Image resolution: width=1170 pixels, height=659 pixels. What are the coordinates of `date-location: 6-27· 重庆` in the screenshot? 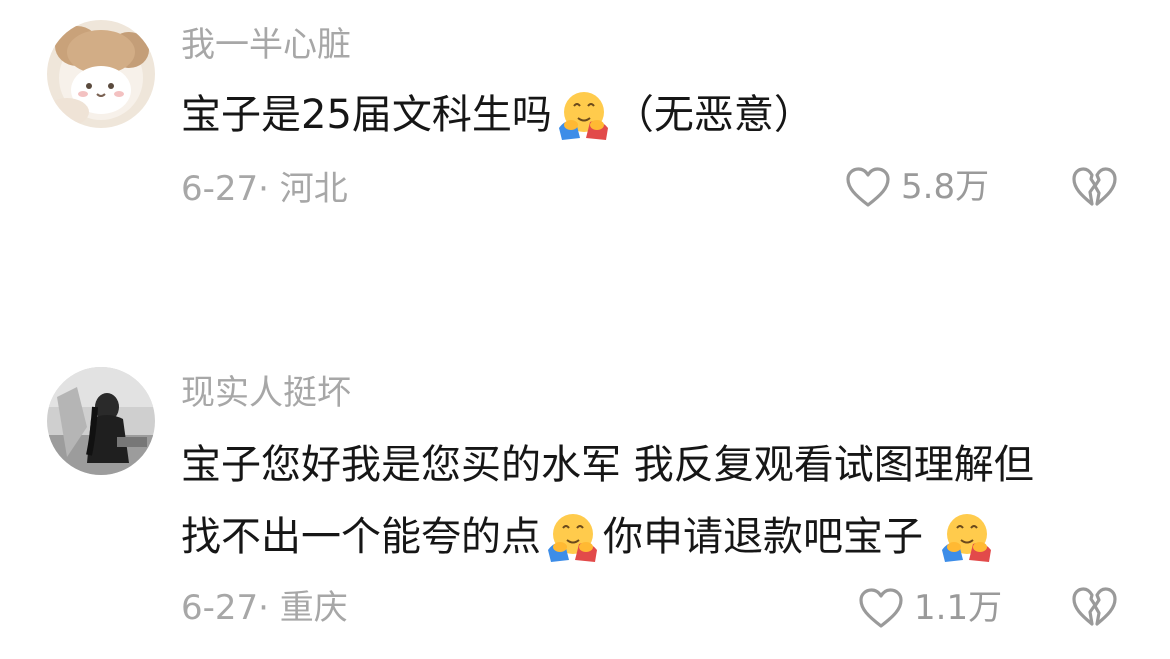 It's located at (264, 608).